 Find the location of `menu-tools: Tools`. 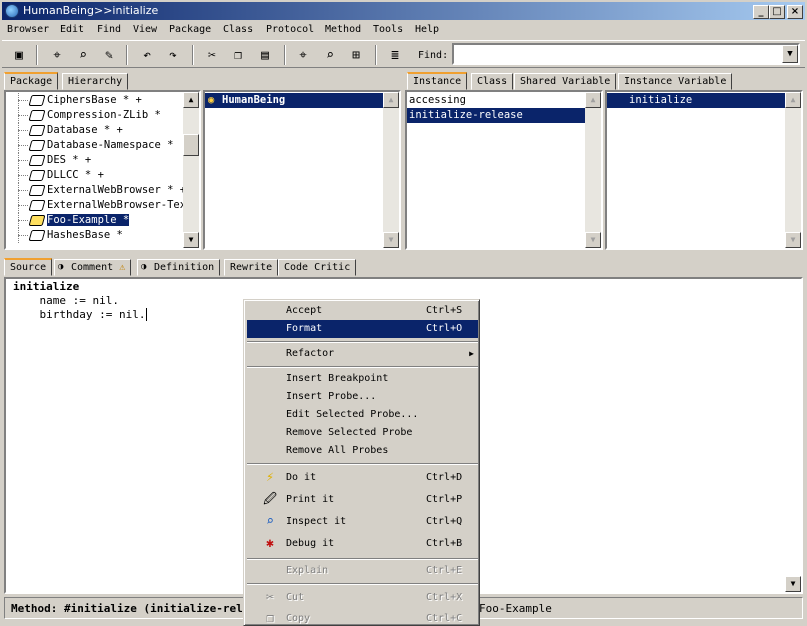

menu-tools: Tools is located at coordinates (388, 29).